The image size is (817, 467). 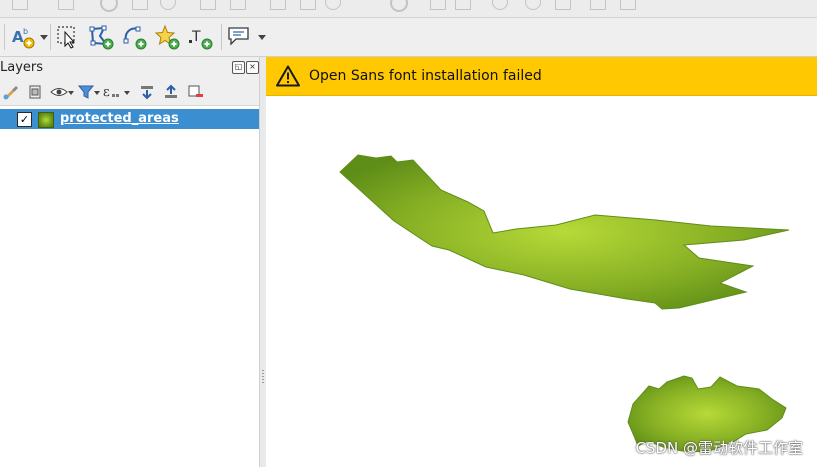 I want to click on undock-icon: ◱, so click(x=238, y=67).